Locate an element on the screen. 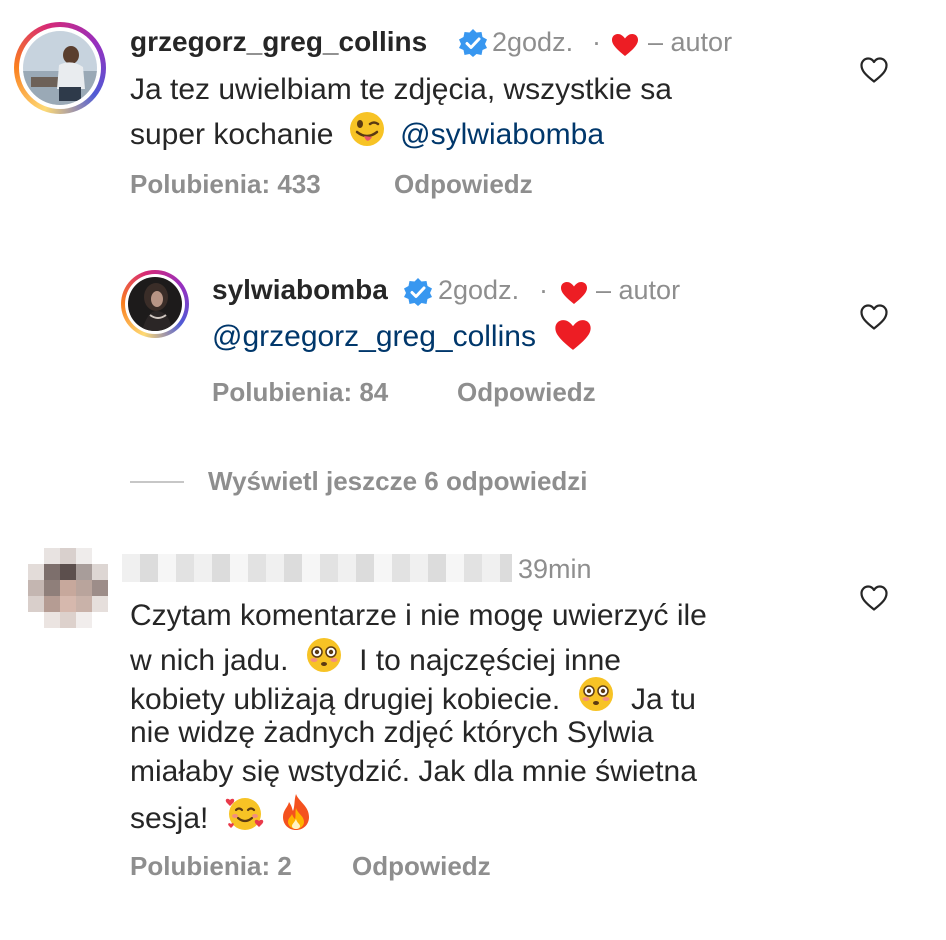  view-more-replies-label: Wyświetl jeszcze 6 odpowiedzi is located at coordinates (398, 481).